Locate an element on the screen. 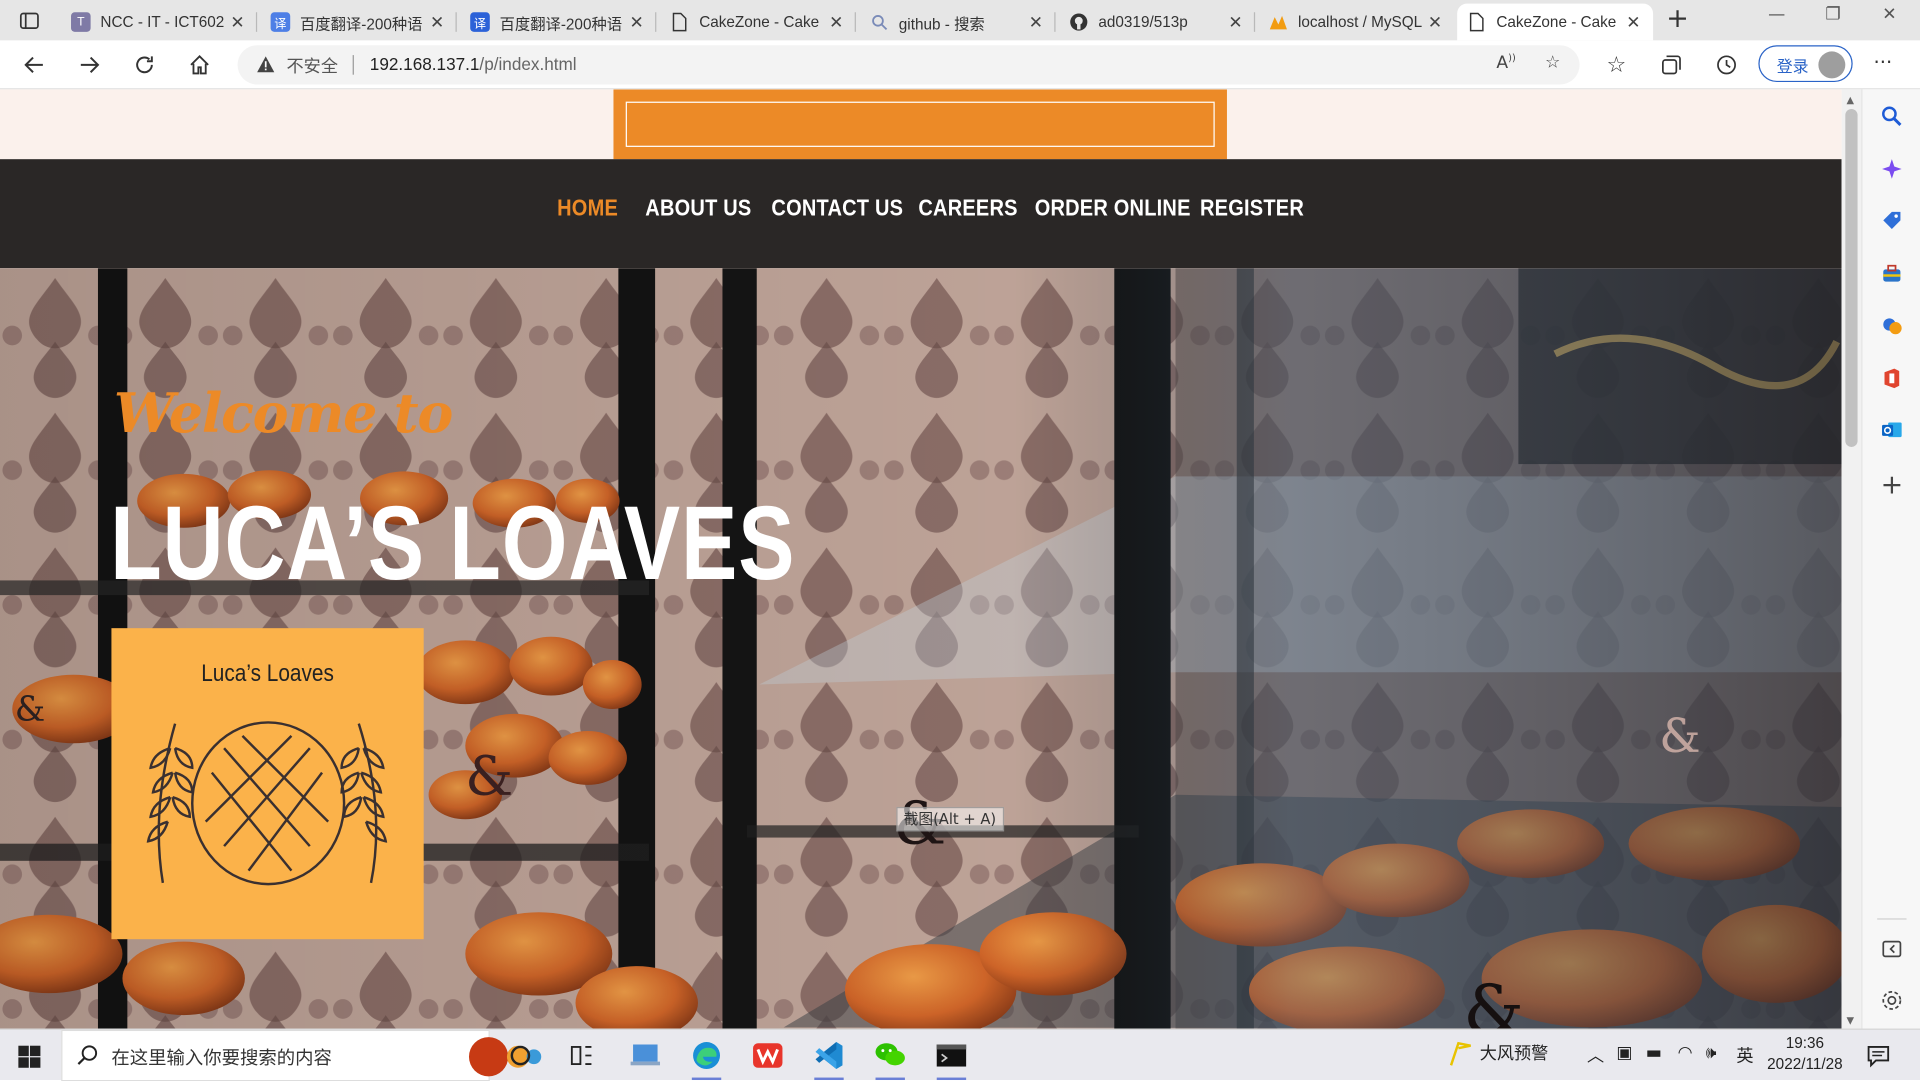 This screenshot has height=1081, width=1920. notification-center-button is located at coordinates (1878, 1057).